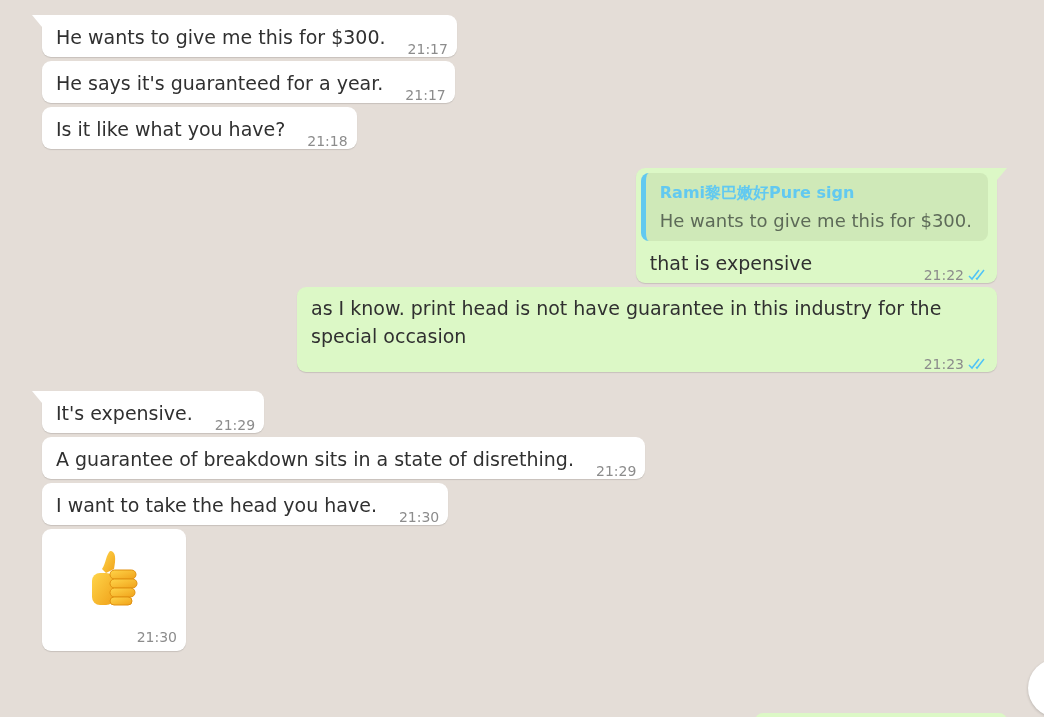  I want to click on message-text: I want to take the head you have., so click(216, 505).